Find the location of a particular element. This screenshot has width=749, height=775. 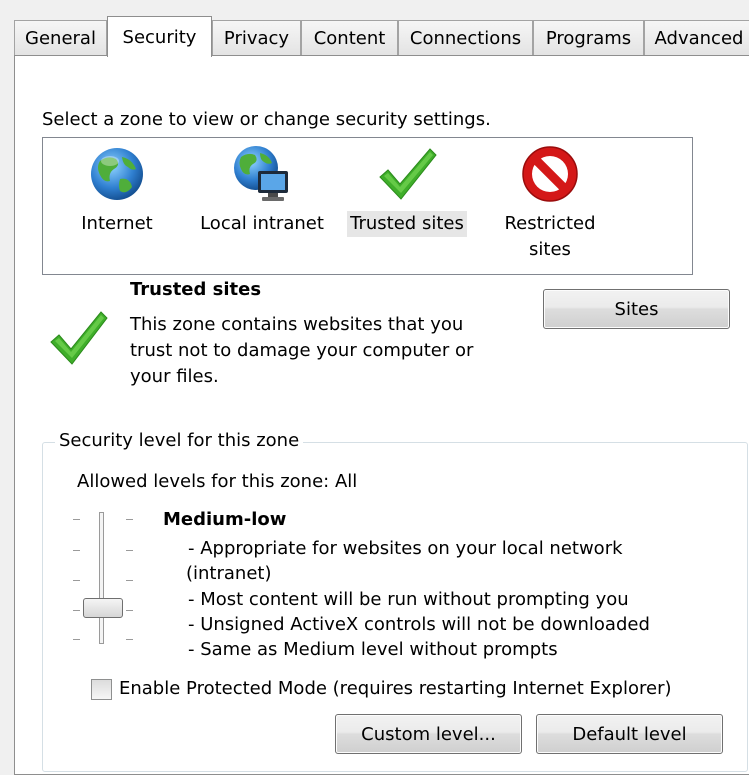

security-level-slider is located at coordinates (105, 580).